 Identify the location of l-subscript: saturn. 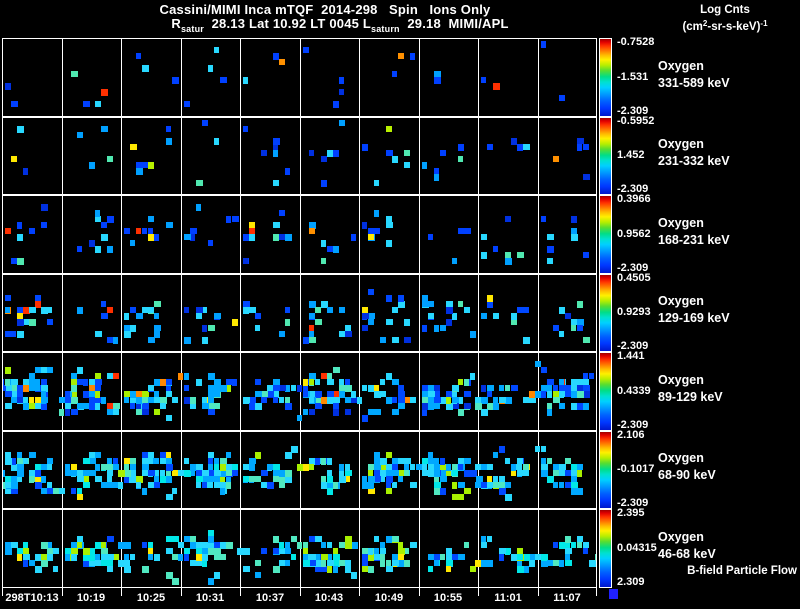
(385, 29).